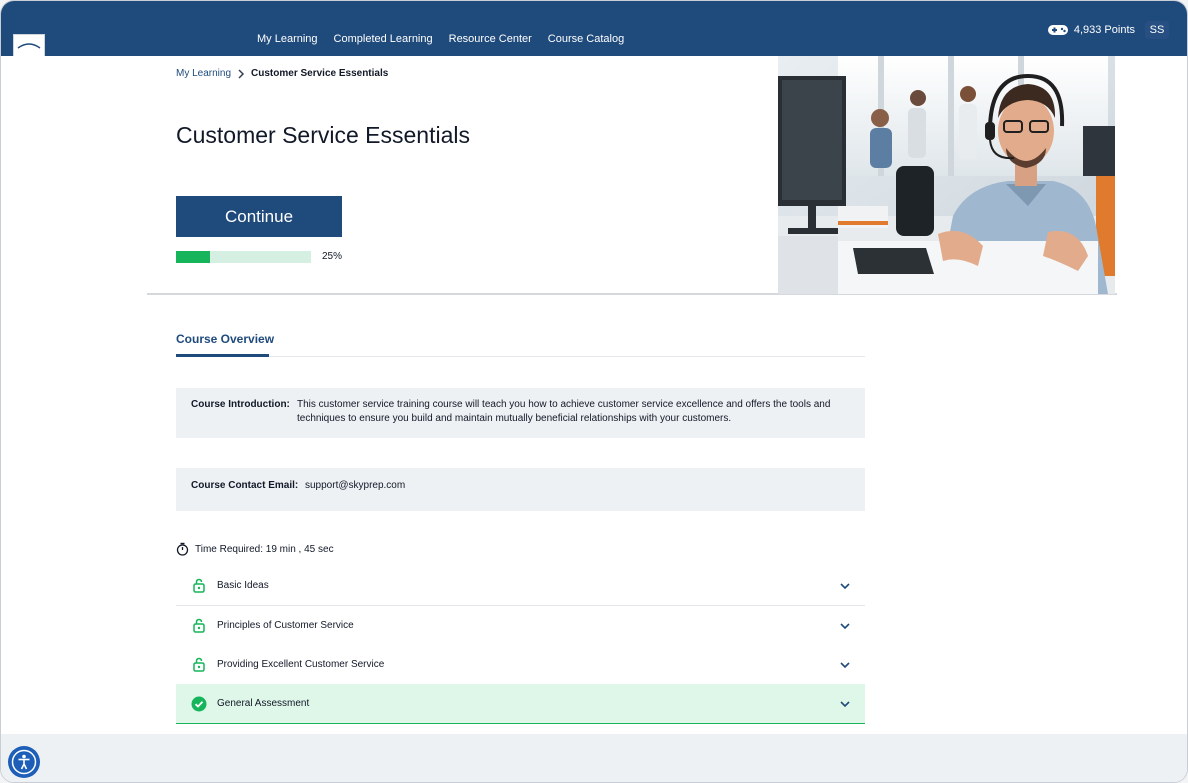 This screenshot has height=783, width=1188. I want to click on nav-completed-learning: Completed Learning, so click(383, 39).